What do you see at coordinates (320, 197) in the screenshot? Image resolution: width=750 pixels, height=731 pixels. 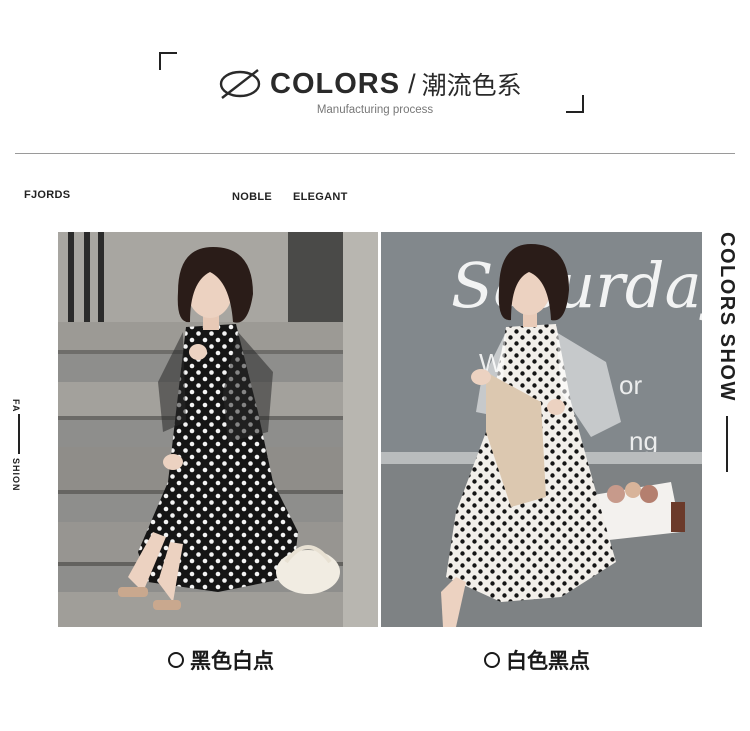 I see `elegant-label: ELEGANT` at bounding box center [320, 197].